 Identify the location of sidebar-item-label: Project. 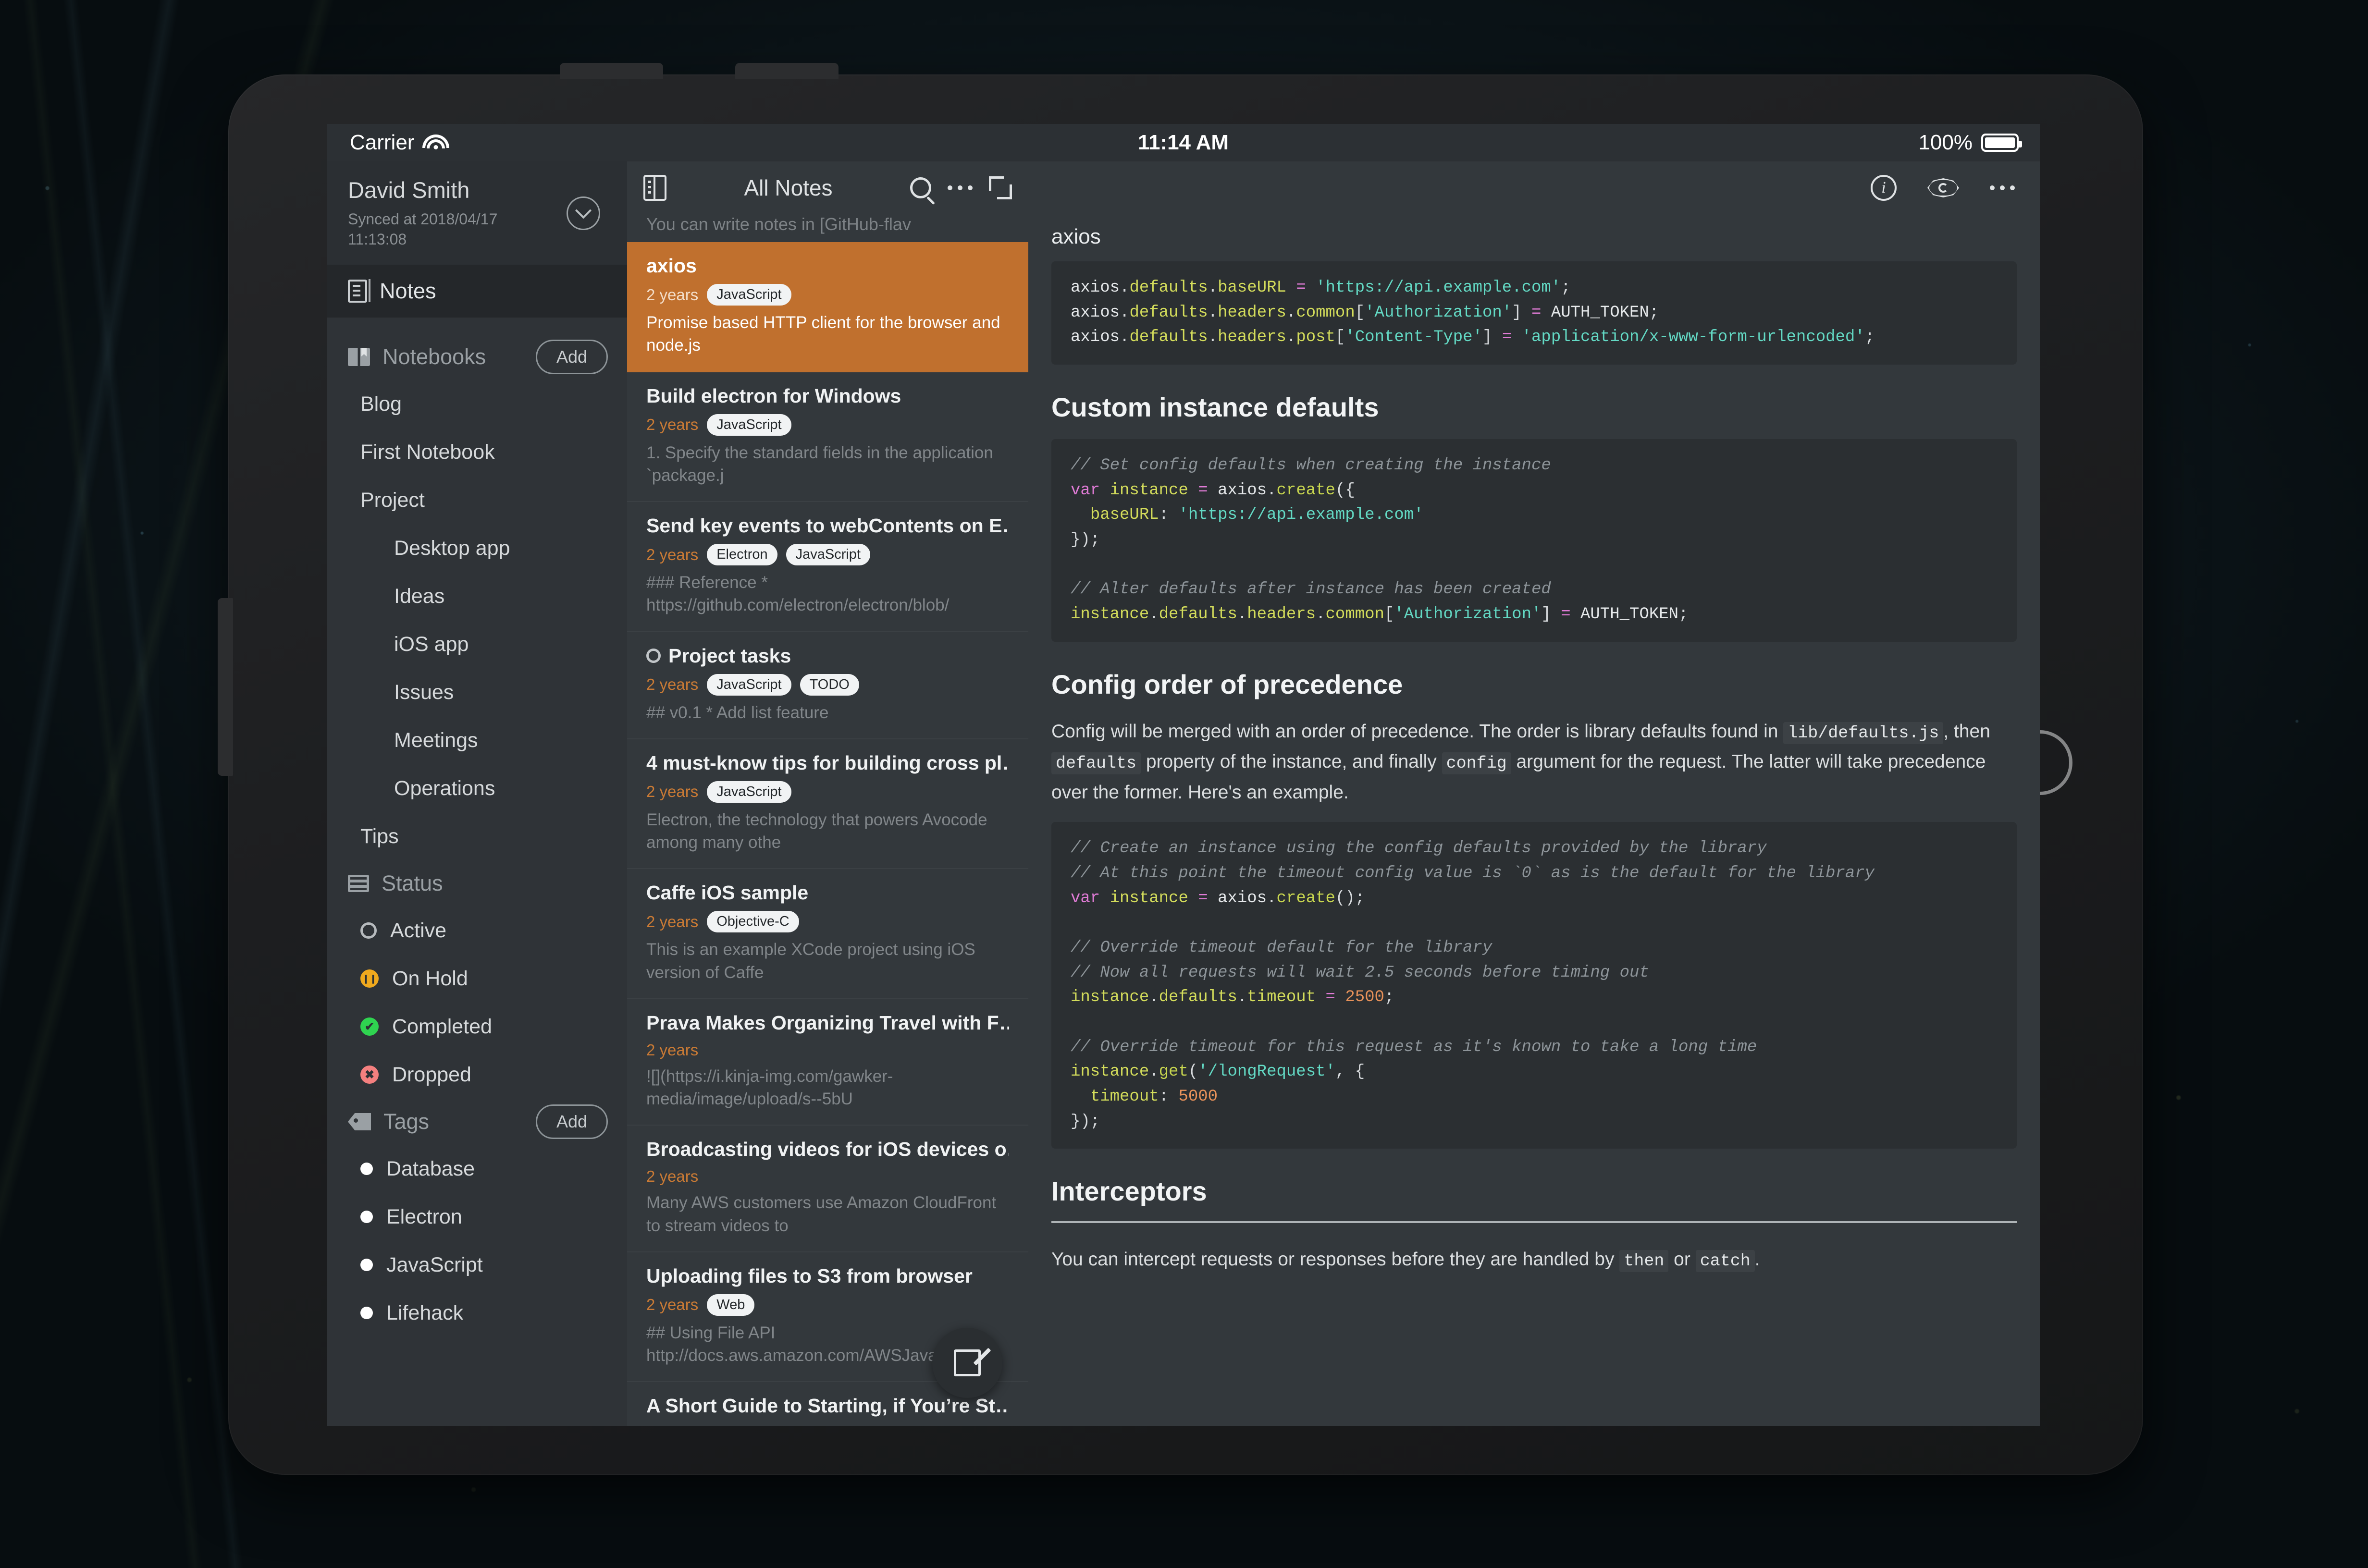
(392, 500).